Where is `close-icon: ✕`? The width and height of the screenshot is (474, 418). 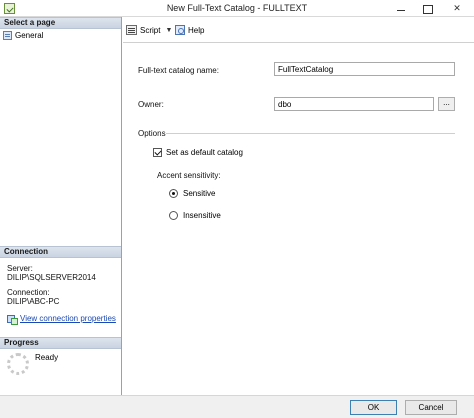
close-icon: ✕ is located at coordinates (457, 8).